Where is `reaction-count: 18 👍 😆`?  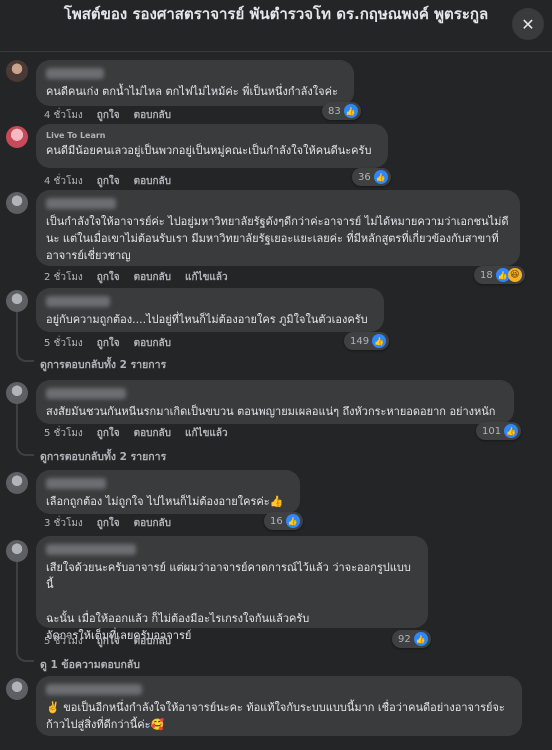
reaction-count: 18 👍 😆 is located at coordinates (499, 275).